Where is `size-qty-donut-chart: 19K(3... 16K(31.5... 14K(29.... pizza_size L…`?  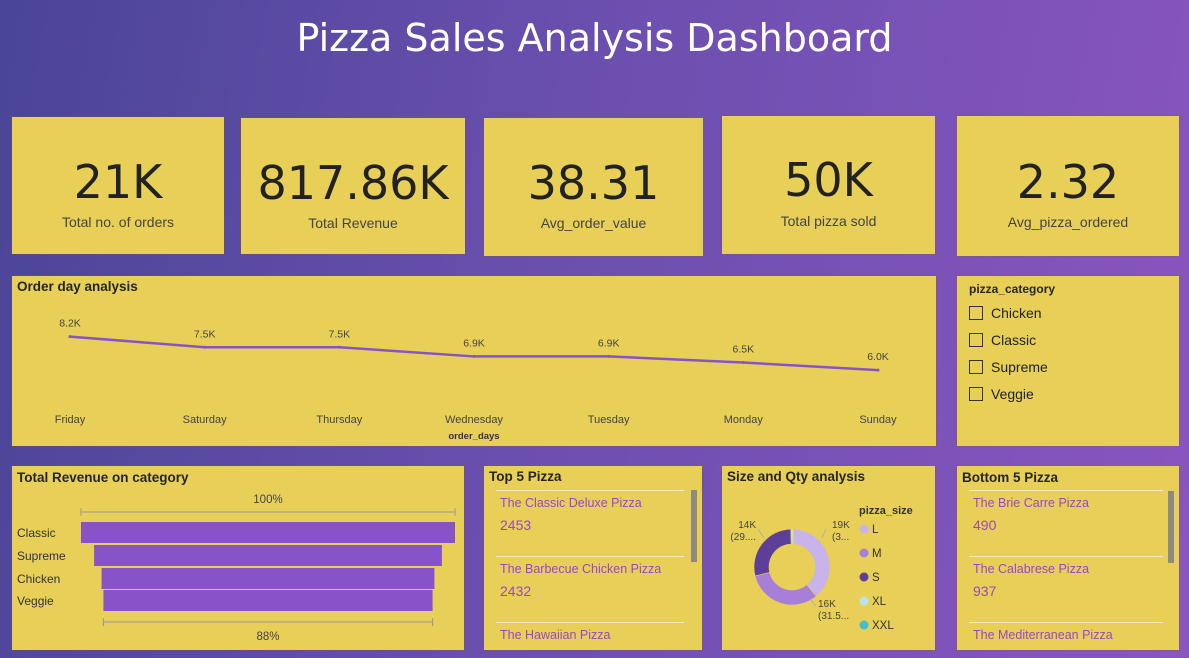 size-qty-donut-chart: 19K(3... 16K(31.5... 14K(29.... pizza_size L… is located at coordinates (821, 568).